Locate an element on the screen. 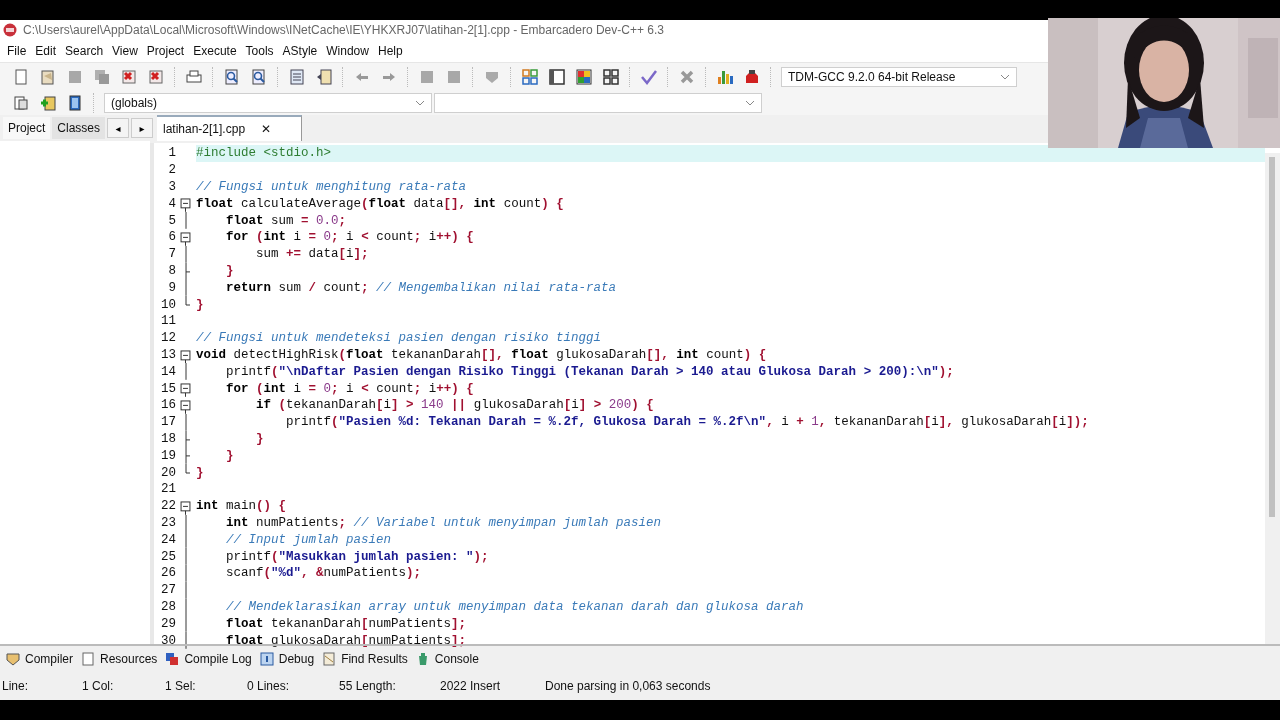 Image resolution: width=1280 pixels, height=720 pixels. menu-item: Help is located at coordinates (390, 51).